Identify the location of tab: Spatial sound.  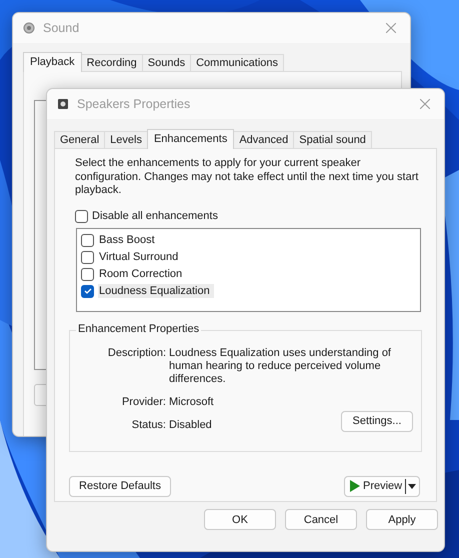
(332, 139).